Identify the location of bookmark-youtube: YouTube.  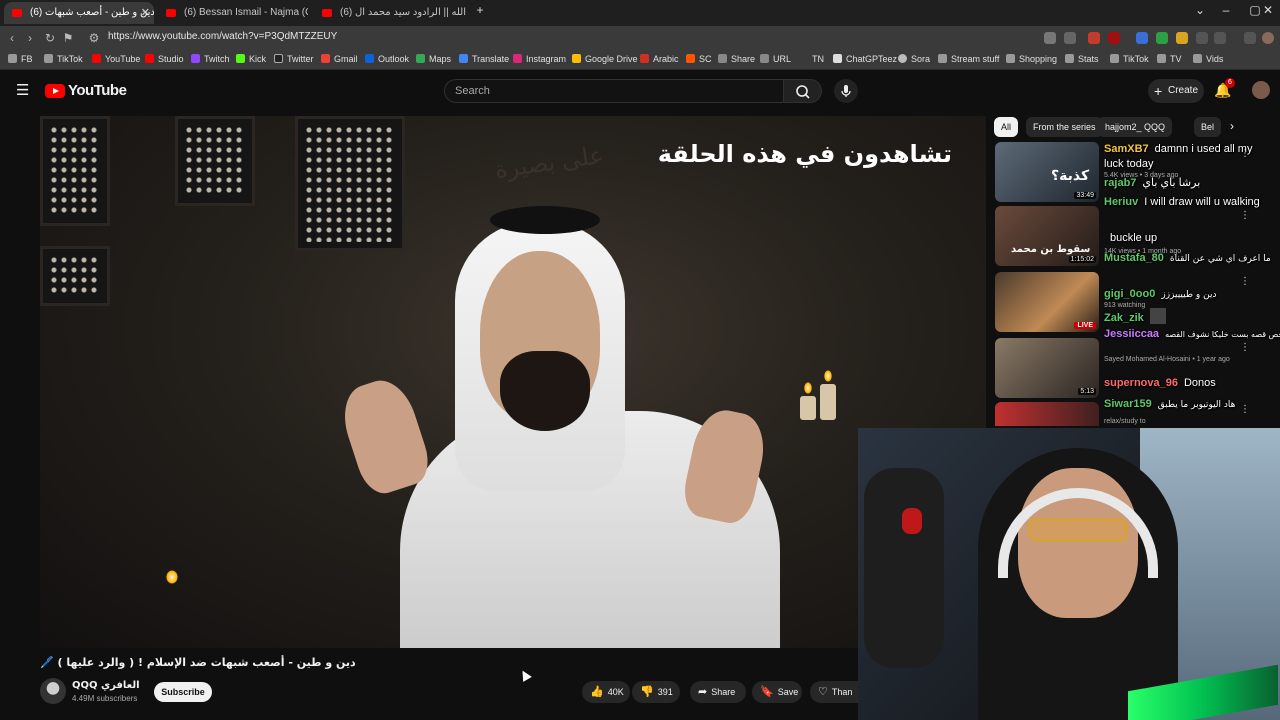
(116, 59).